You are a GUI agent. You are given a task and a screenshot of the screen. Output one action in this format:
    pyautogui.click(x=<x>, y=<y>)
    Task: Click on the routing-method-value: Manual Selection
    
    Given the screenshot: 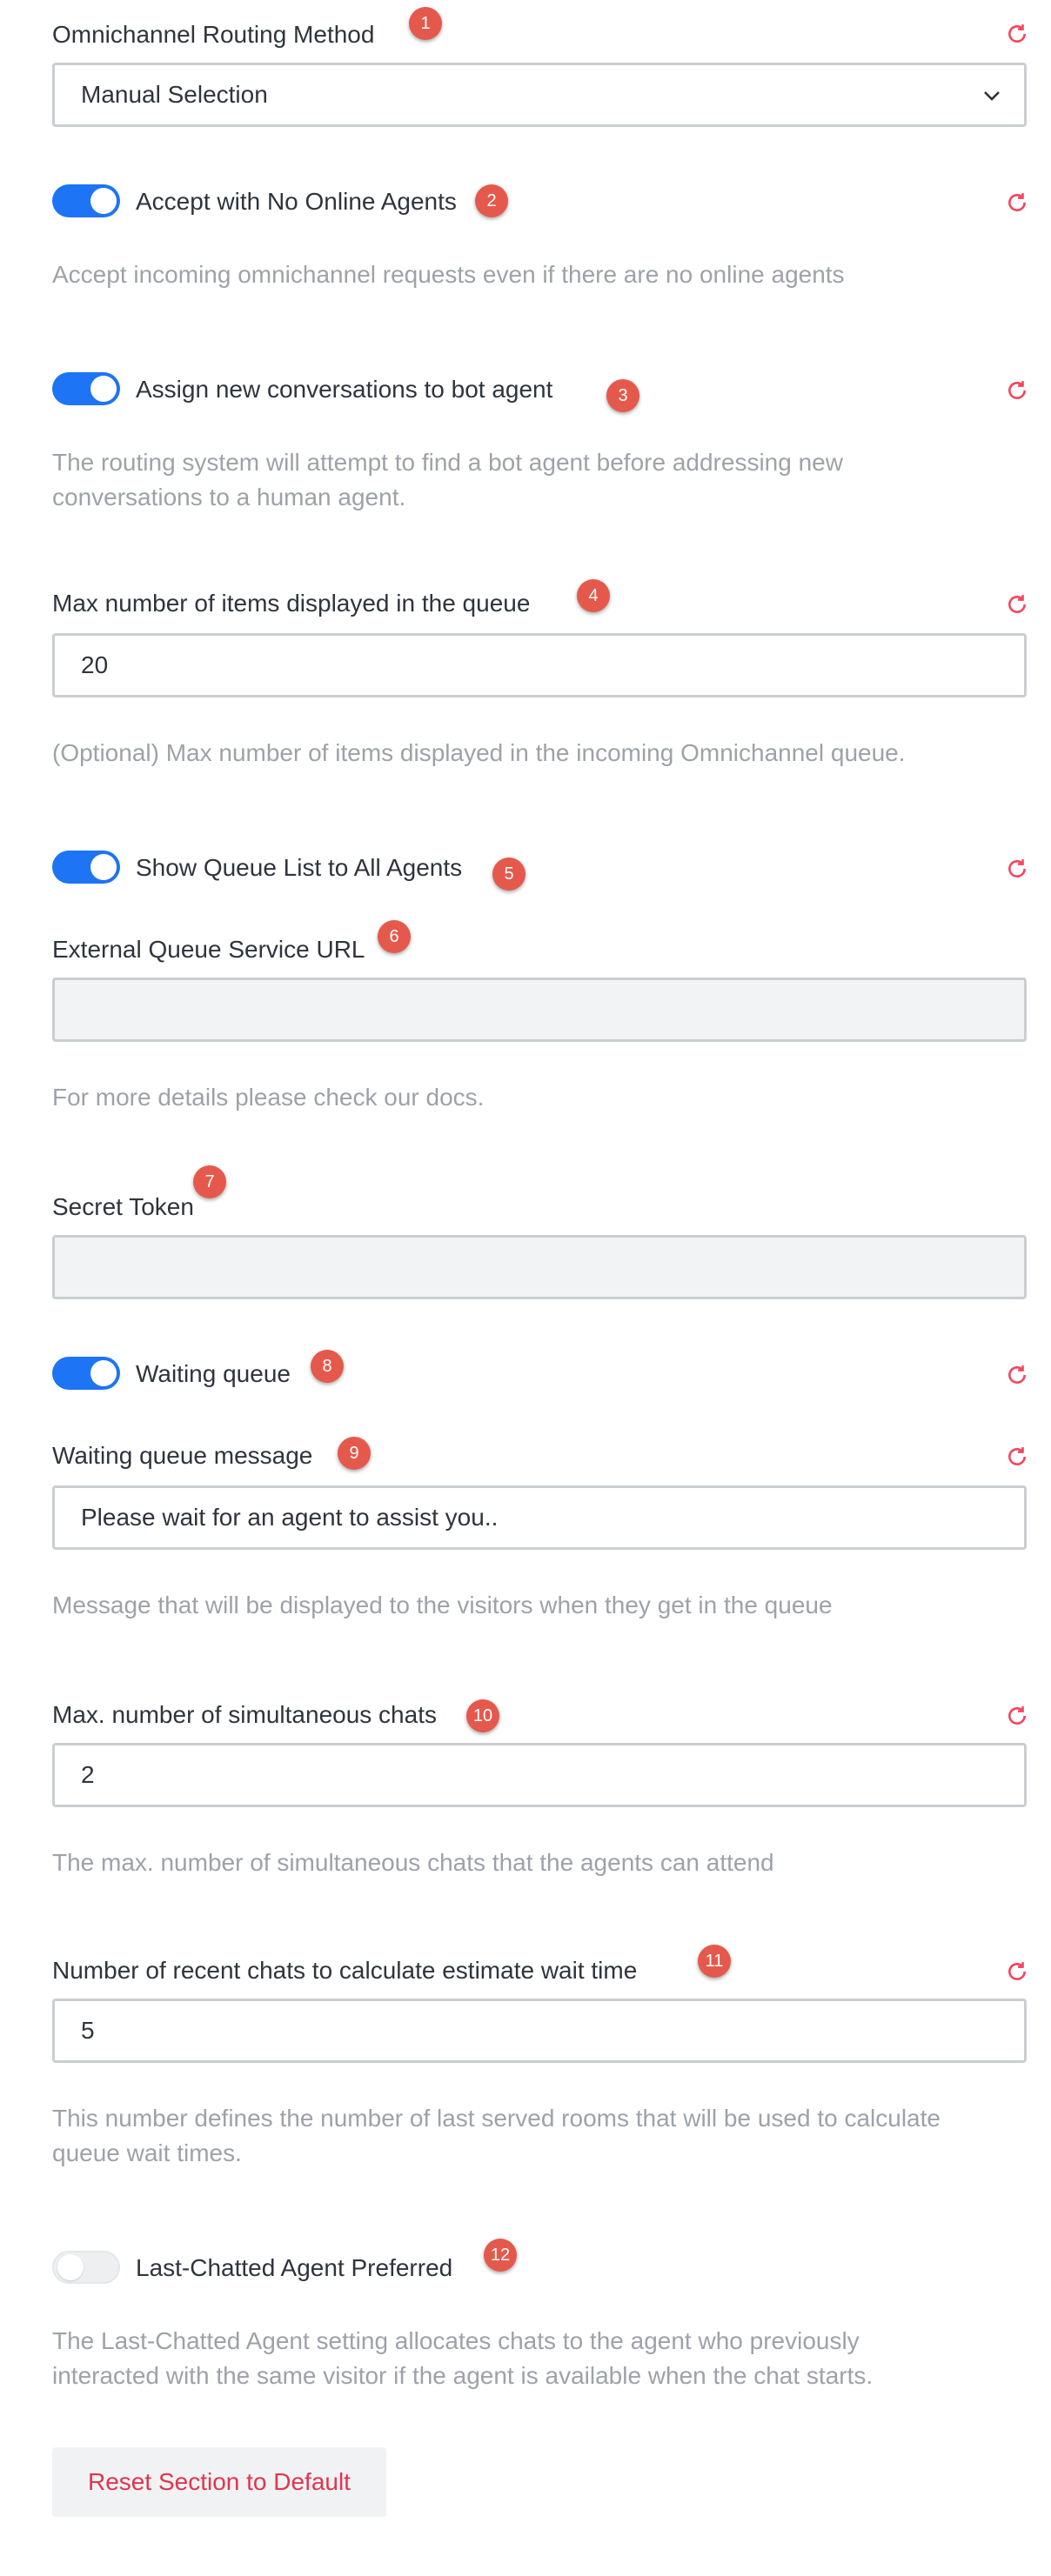 What is the action you would take?
    pyautogui.click(x=175, y=94)
    